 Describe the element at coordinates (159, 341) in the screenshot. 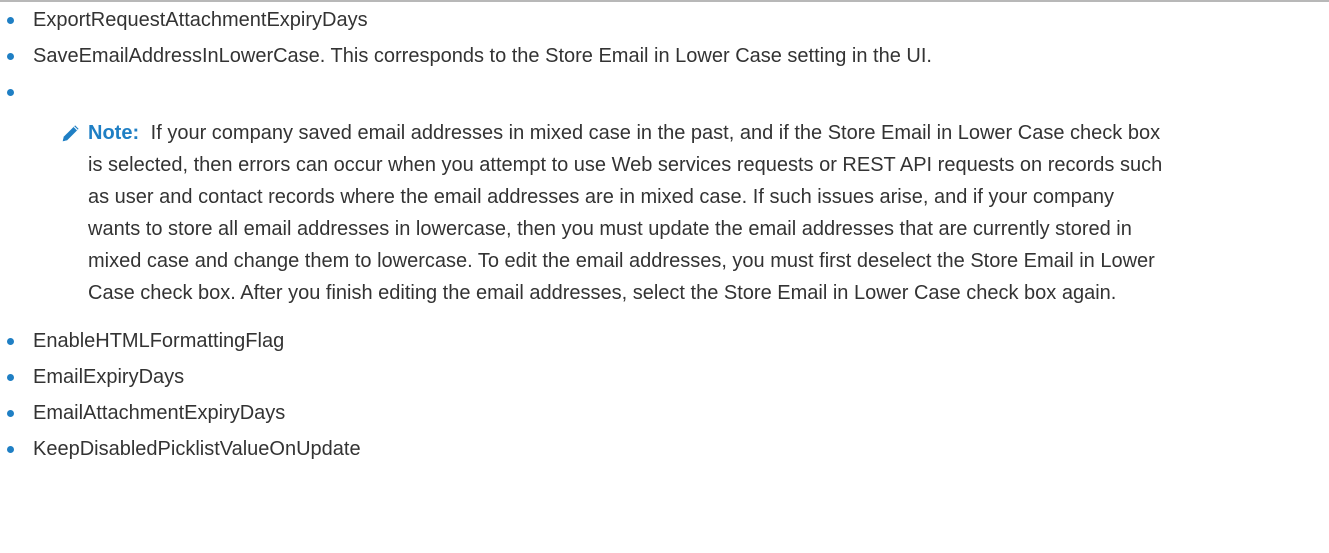

I see `list-item-text: EnableHTMLFormattingFlag` at that location.